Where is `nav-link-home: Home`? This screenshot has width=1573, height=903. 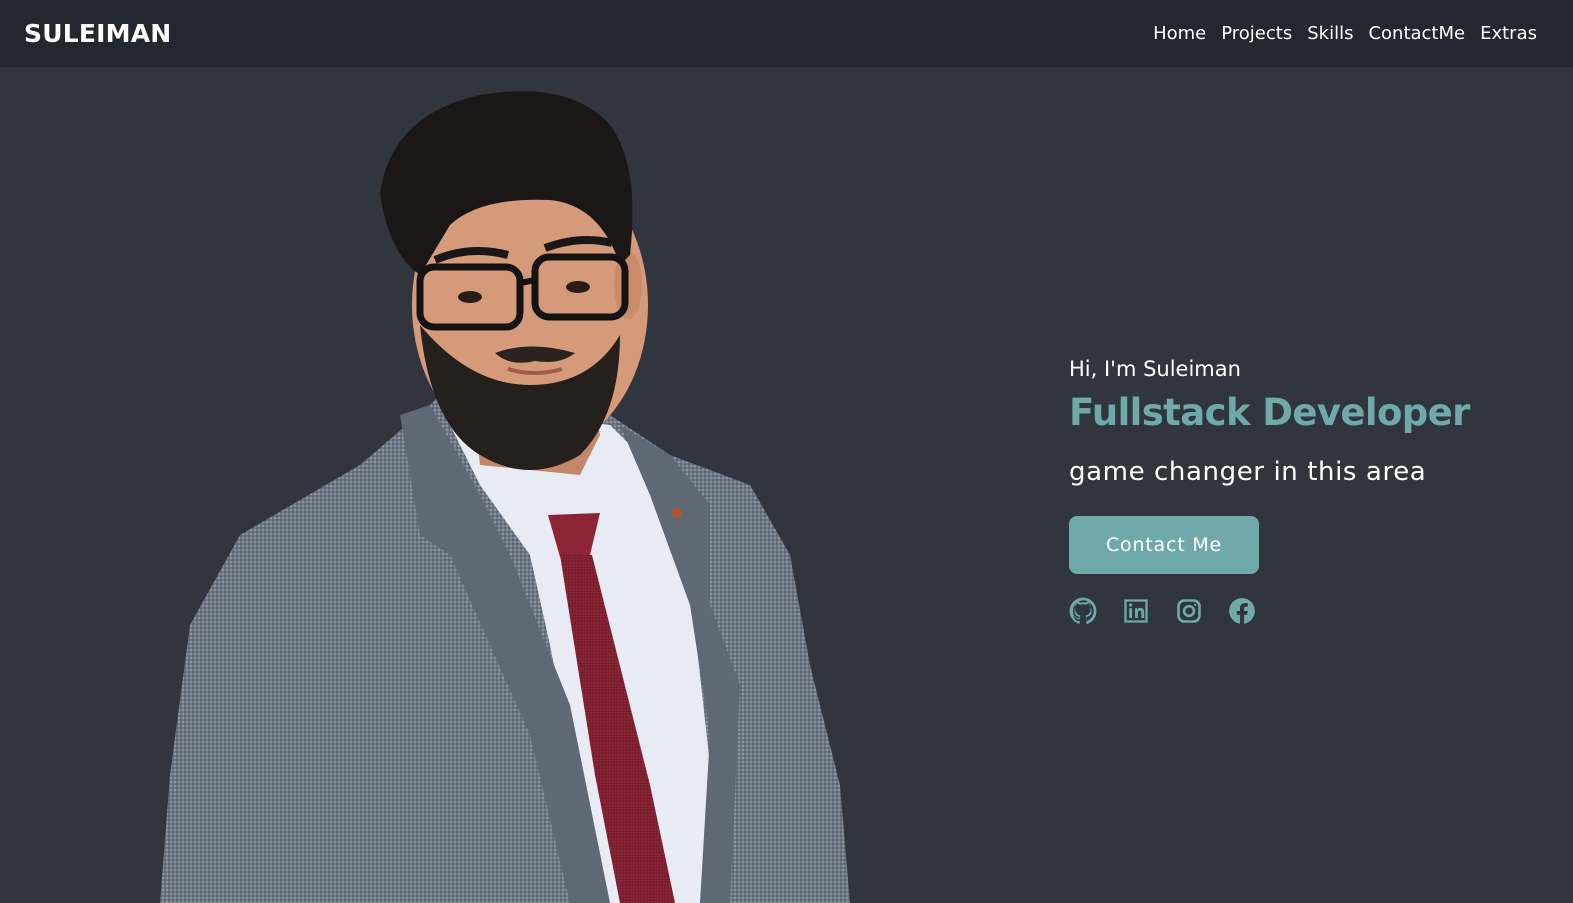
nav-link-home: Home is located at coordinates (1179, 33).